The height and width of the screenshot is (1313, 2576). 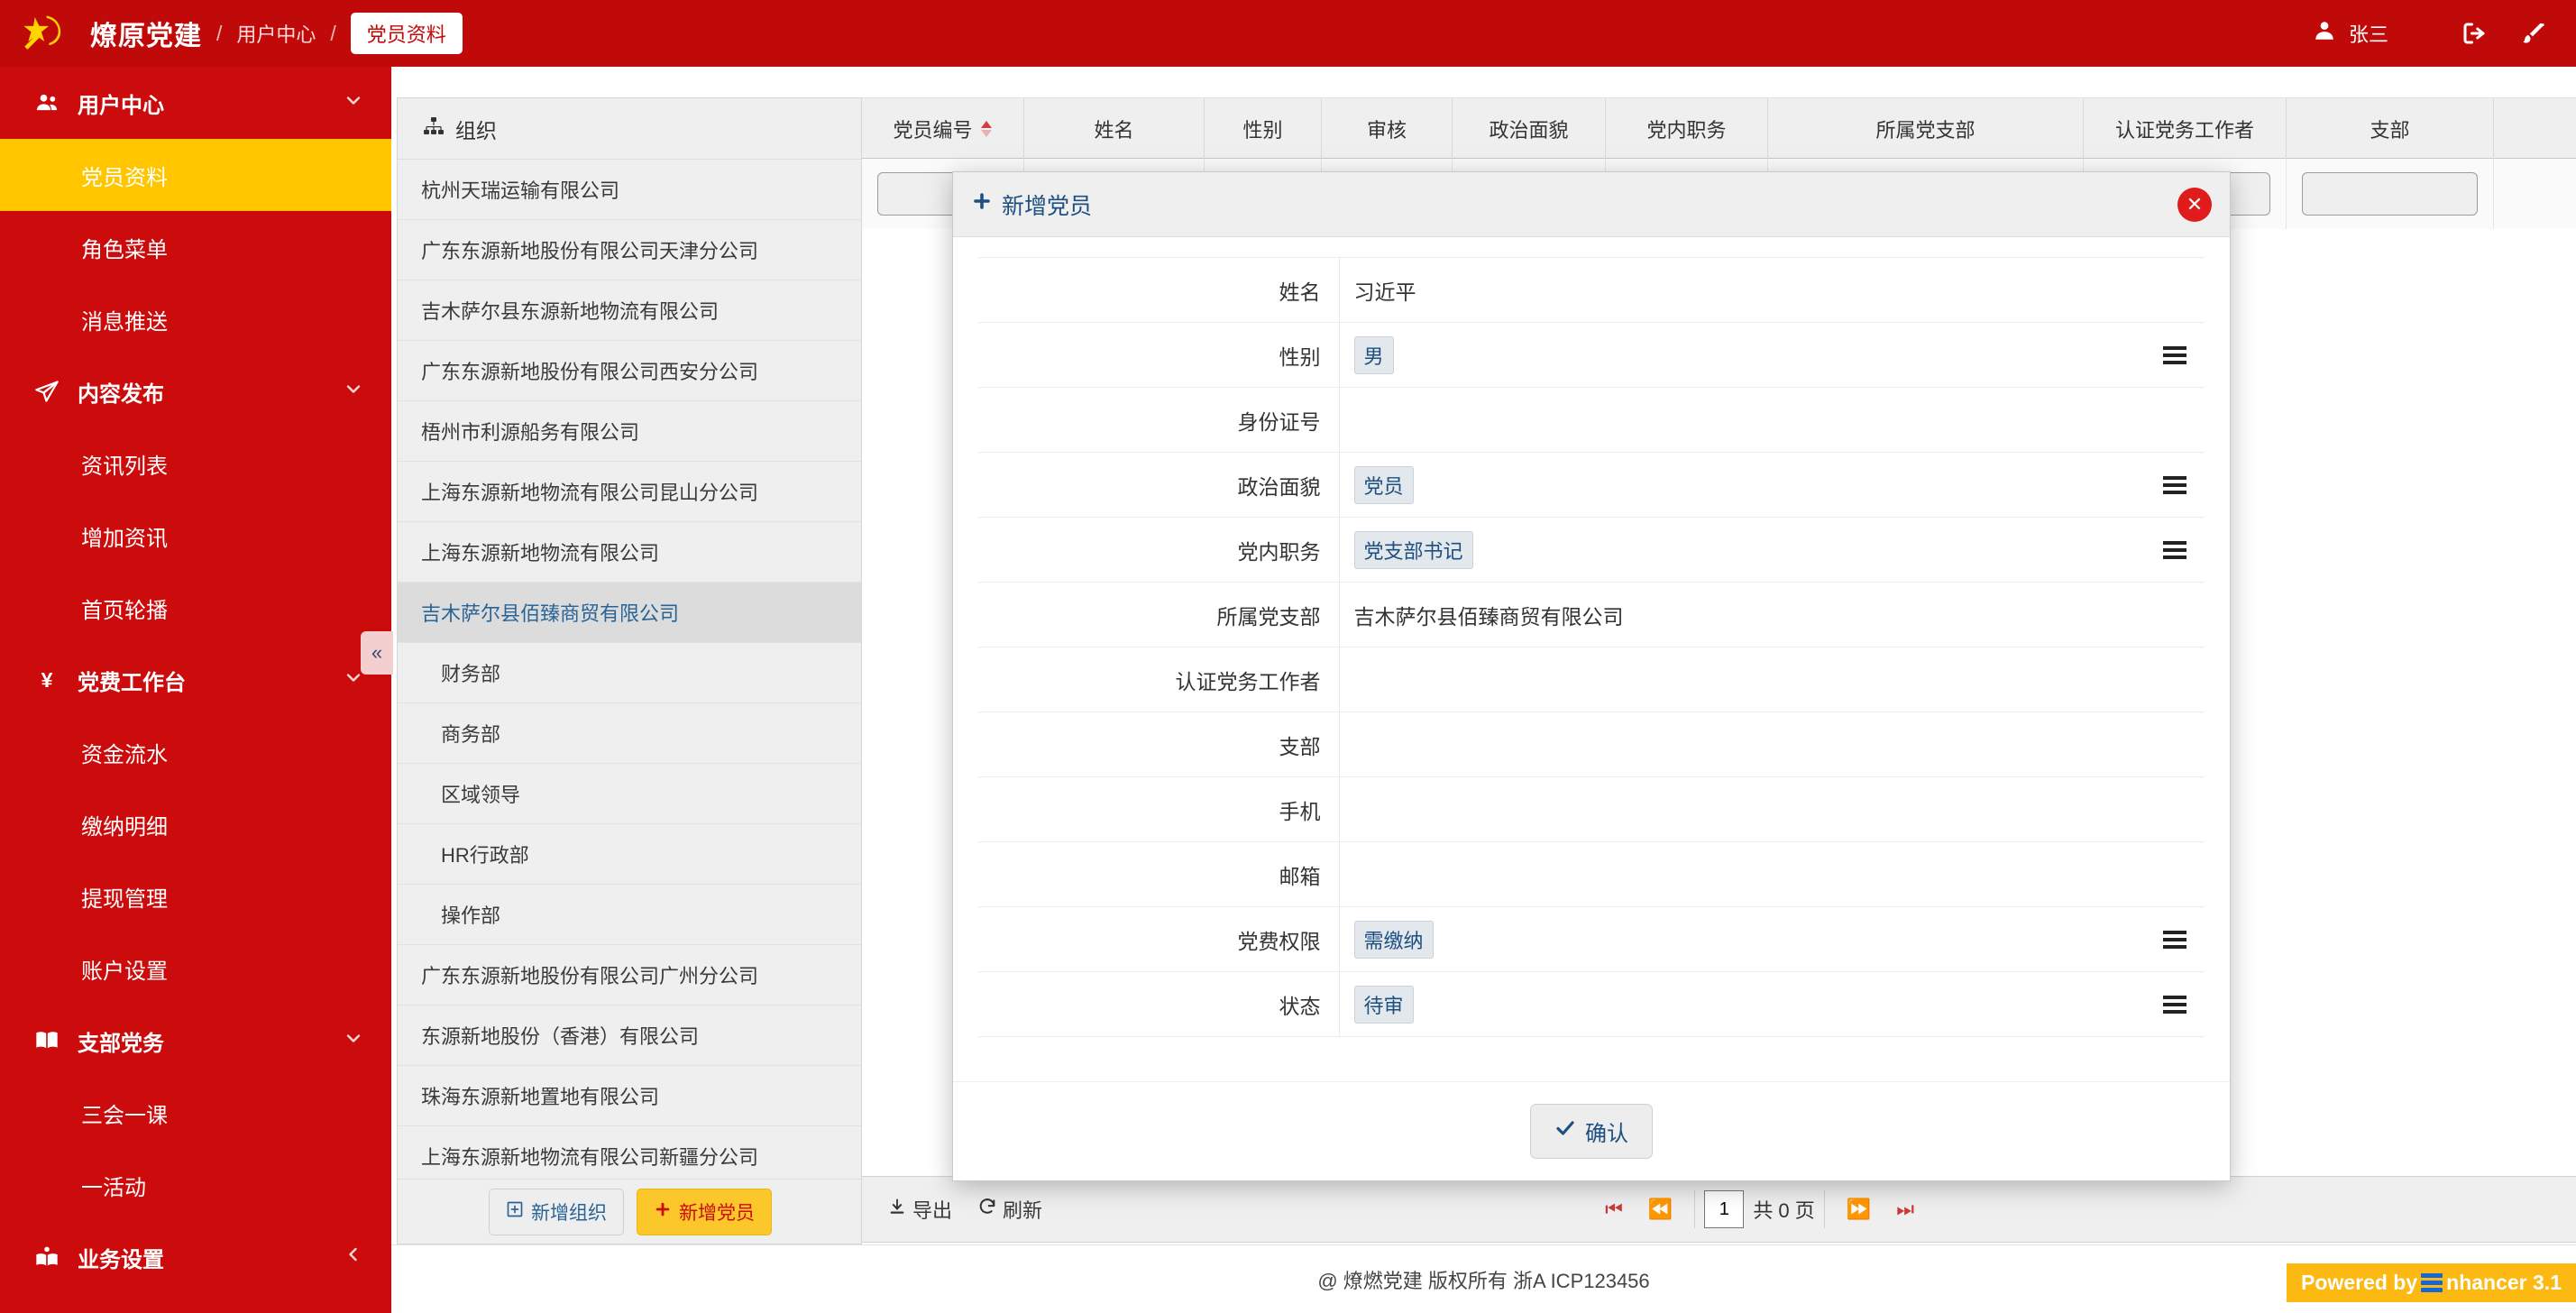 I want to click on page-total-label: 共 0 页, so click(x=1784, y=1211).